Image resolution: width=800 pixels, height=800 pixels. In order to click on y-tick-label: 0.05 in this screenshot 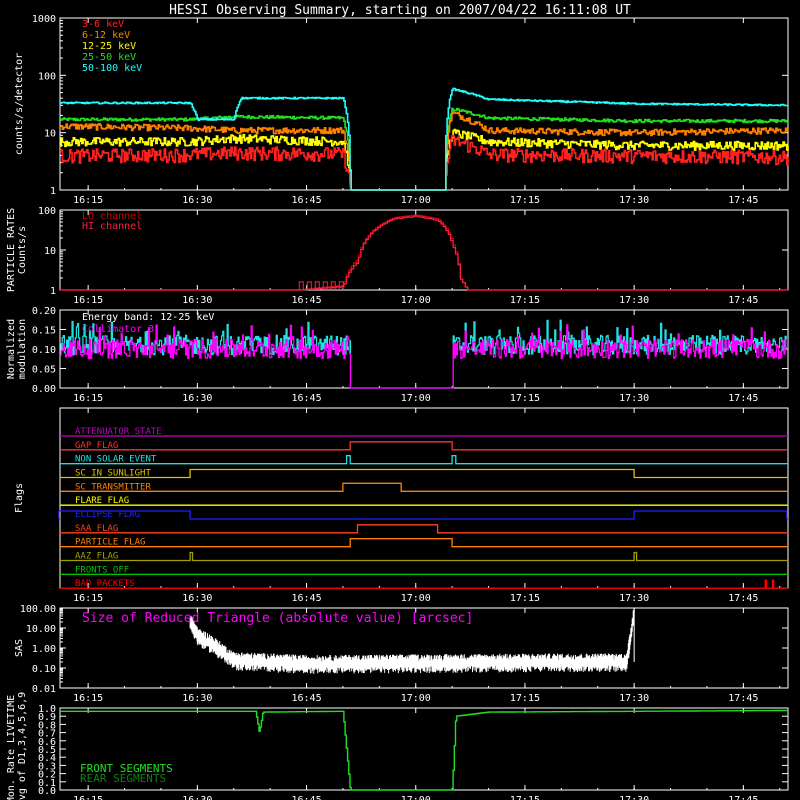, I will do `click(44, 370)`.